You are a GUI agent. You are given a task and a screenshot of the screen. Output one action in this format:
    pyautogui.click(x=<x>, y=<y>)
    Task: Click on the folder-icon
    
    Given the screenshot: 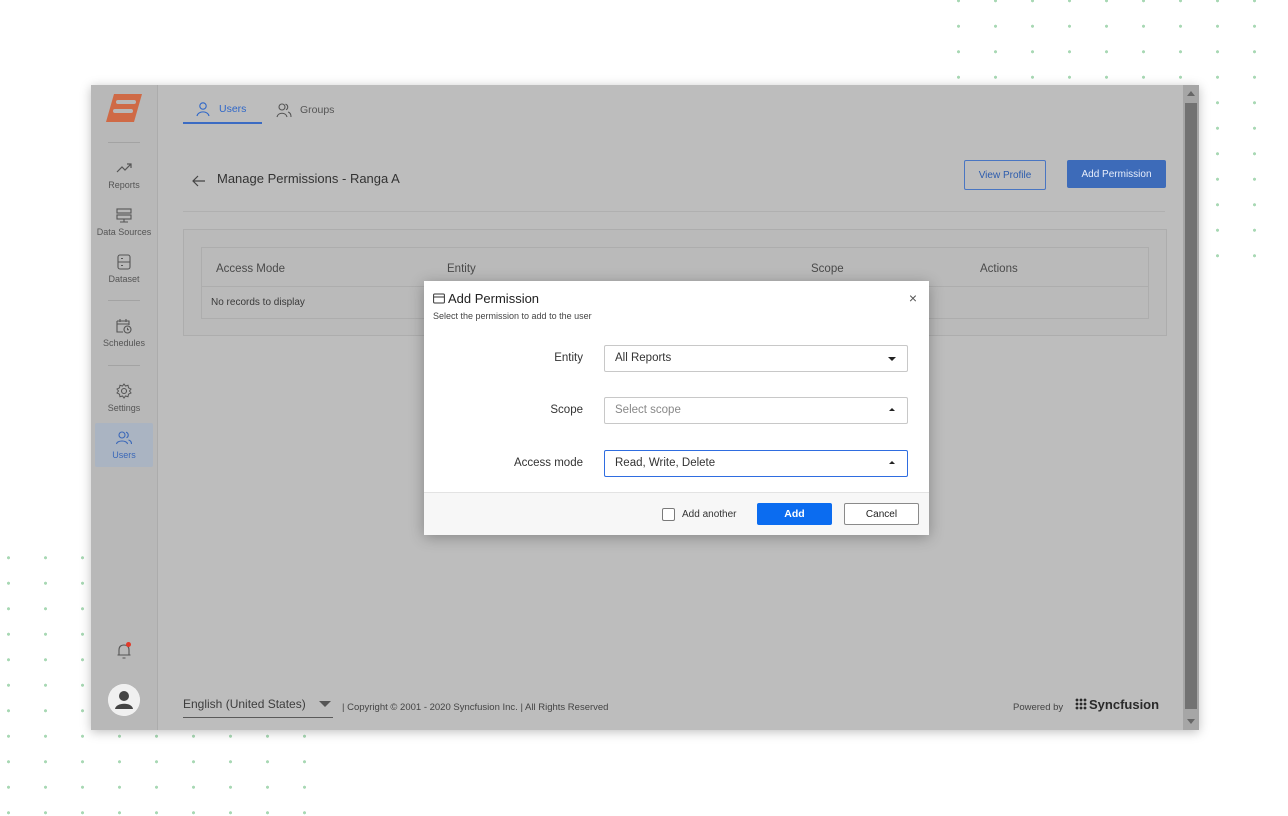 What is the action you would take?
    pyautogui.click(x=439, y=298)
    